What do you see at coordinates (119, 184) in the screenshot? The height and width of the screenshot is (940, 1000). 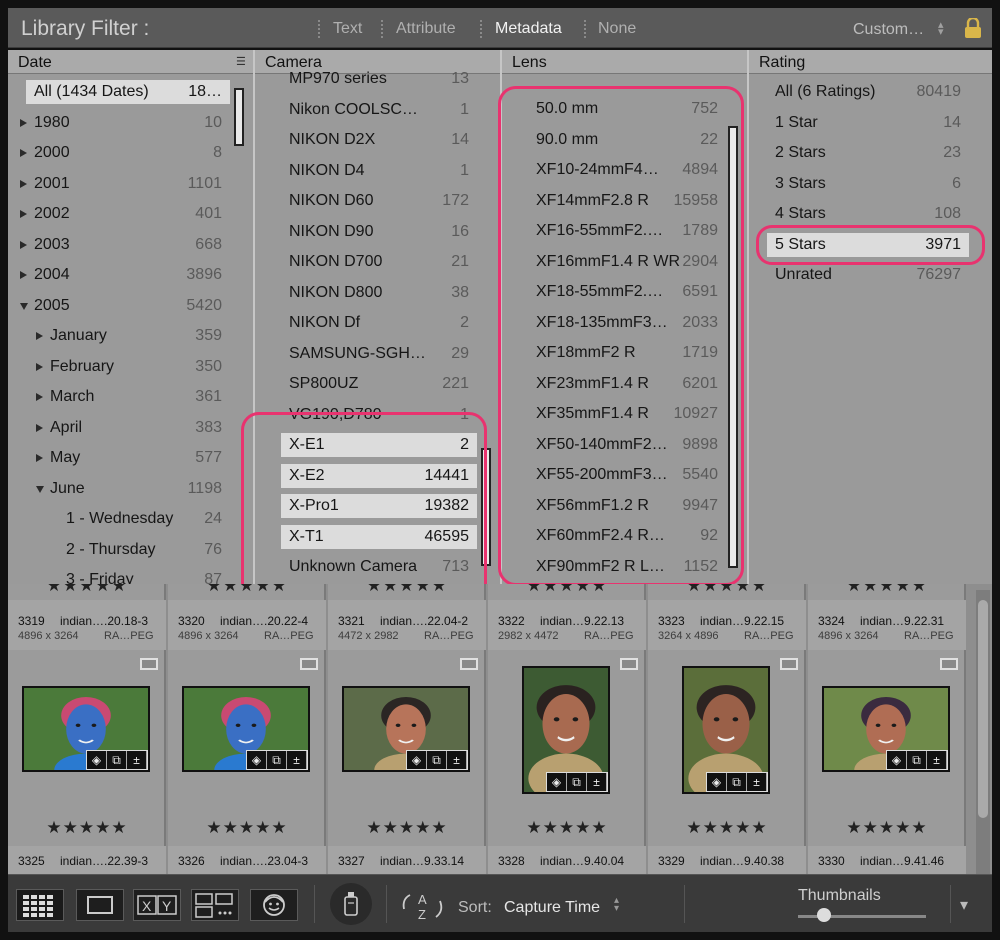 I see `date-list-item: 2001 1101` at bounding box center [119, 184].